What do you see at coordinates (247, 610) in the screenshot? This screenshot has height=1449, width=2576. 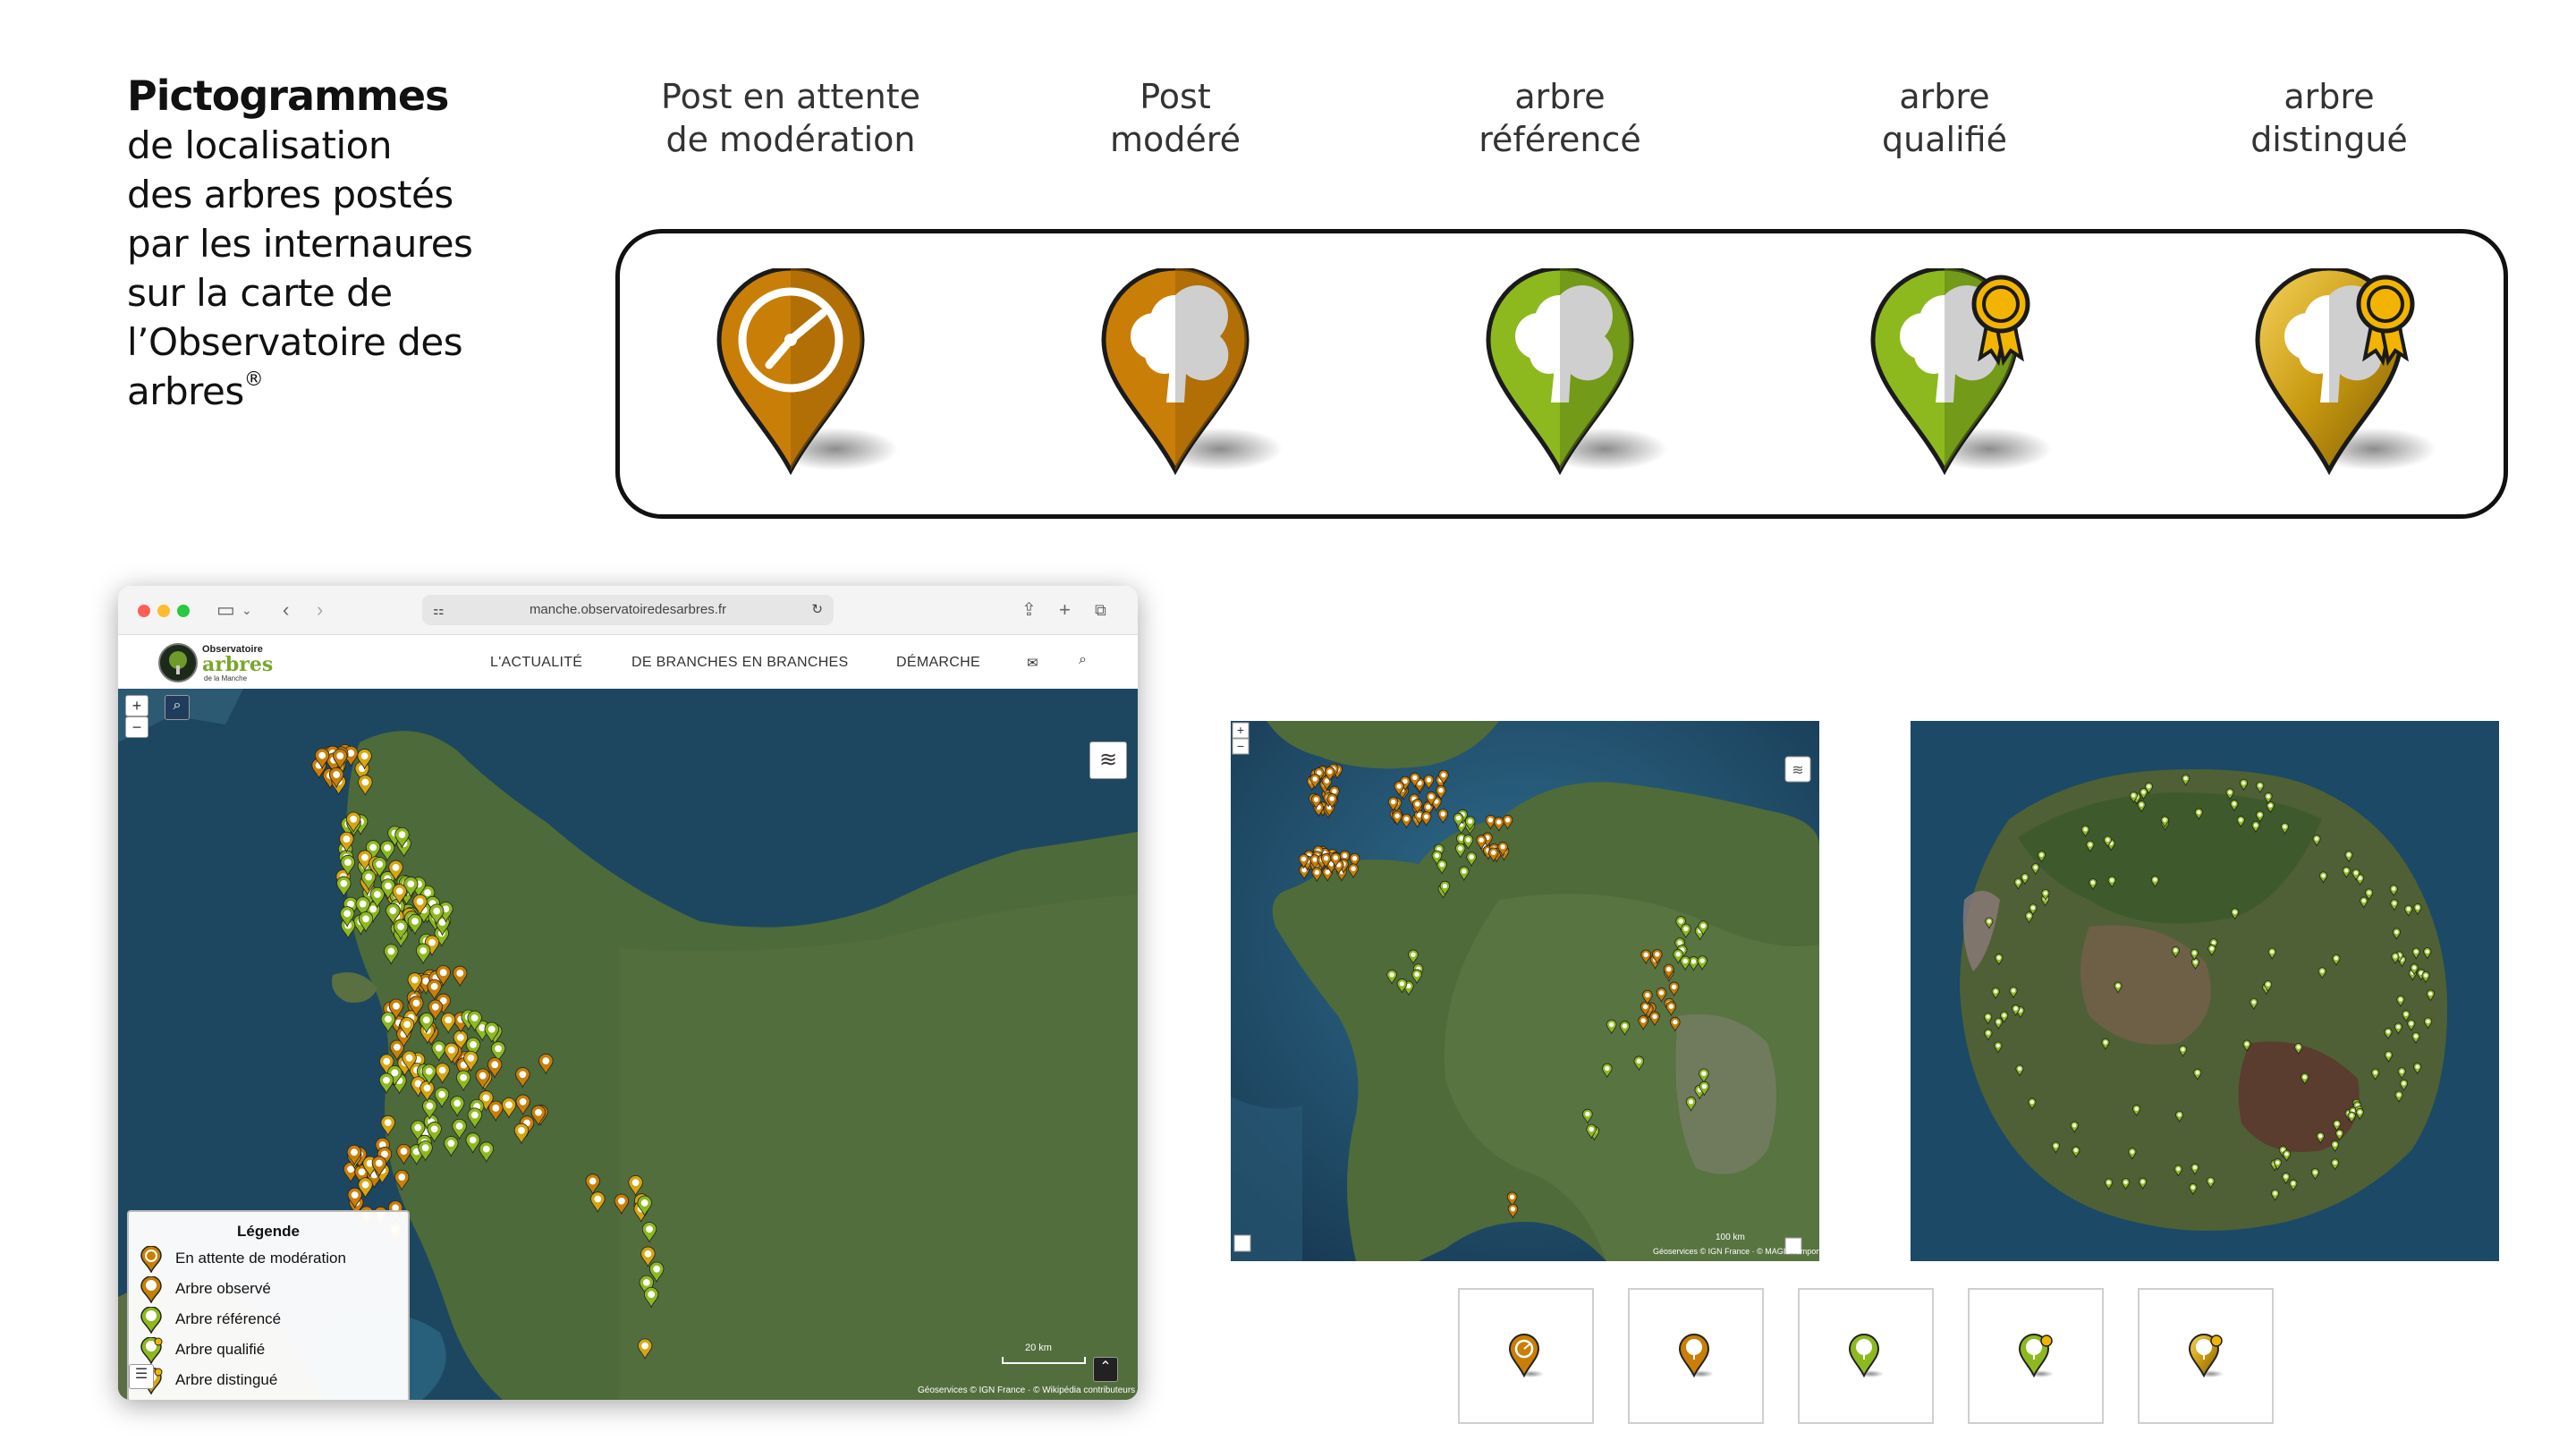 I see `chevron-down-icon: ⌄` at bounding box center [247, 610].